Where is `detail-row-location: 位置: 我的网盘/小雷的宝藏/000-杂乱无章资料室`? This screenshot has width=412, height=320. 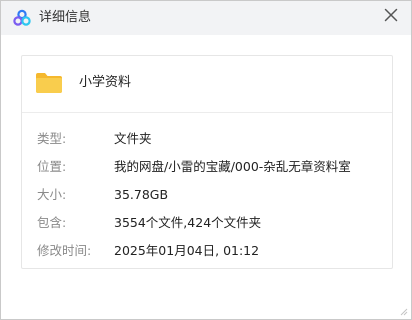 detail-row-location: 位置: 我的网盘/小雷的宝藏/000-杂乱无章资料室 is located at coordinates (212, 167).